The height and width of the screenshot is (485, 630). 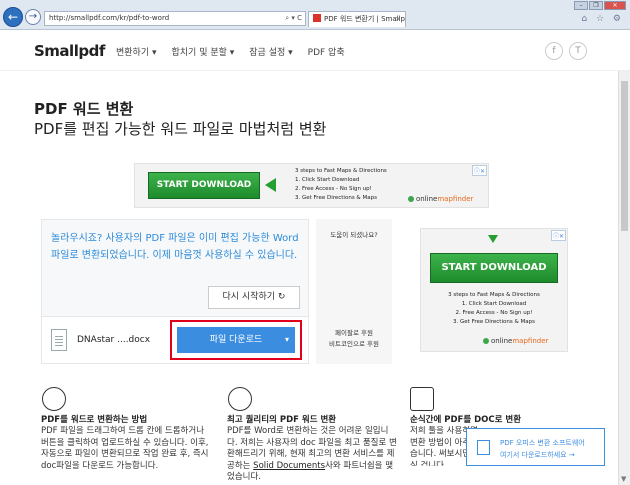 I want to click on download-label: 파일 다운로드, so click(x=236, y=340).